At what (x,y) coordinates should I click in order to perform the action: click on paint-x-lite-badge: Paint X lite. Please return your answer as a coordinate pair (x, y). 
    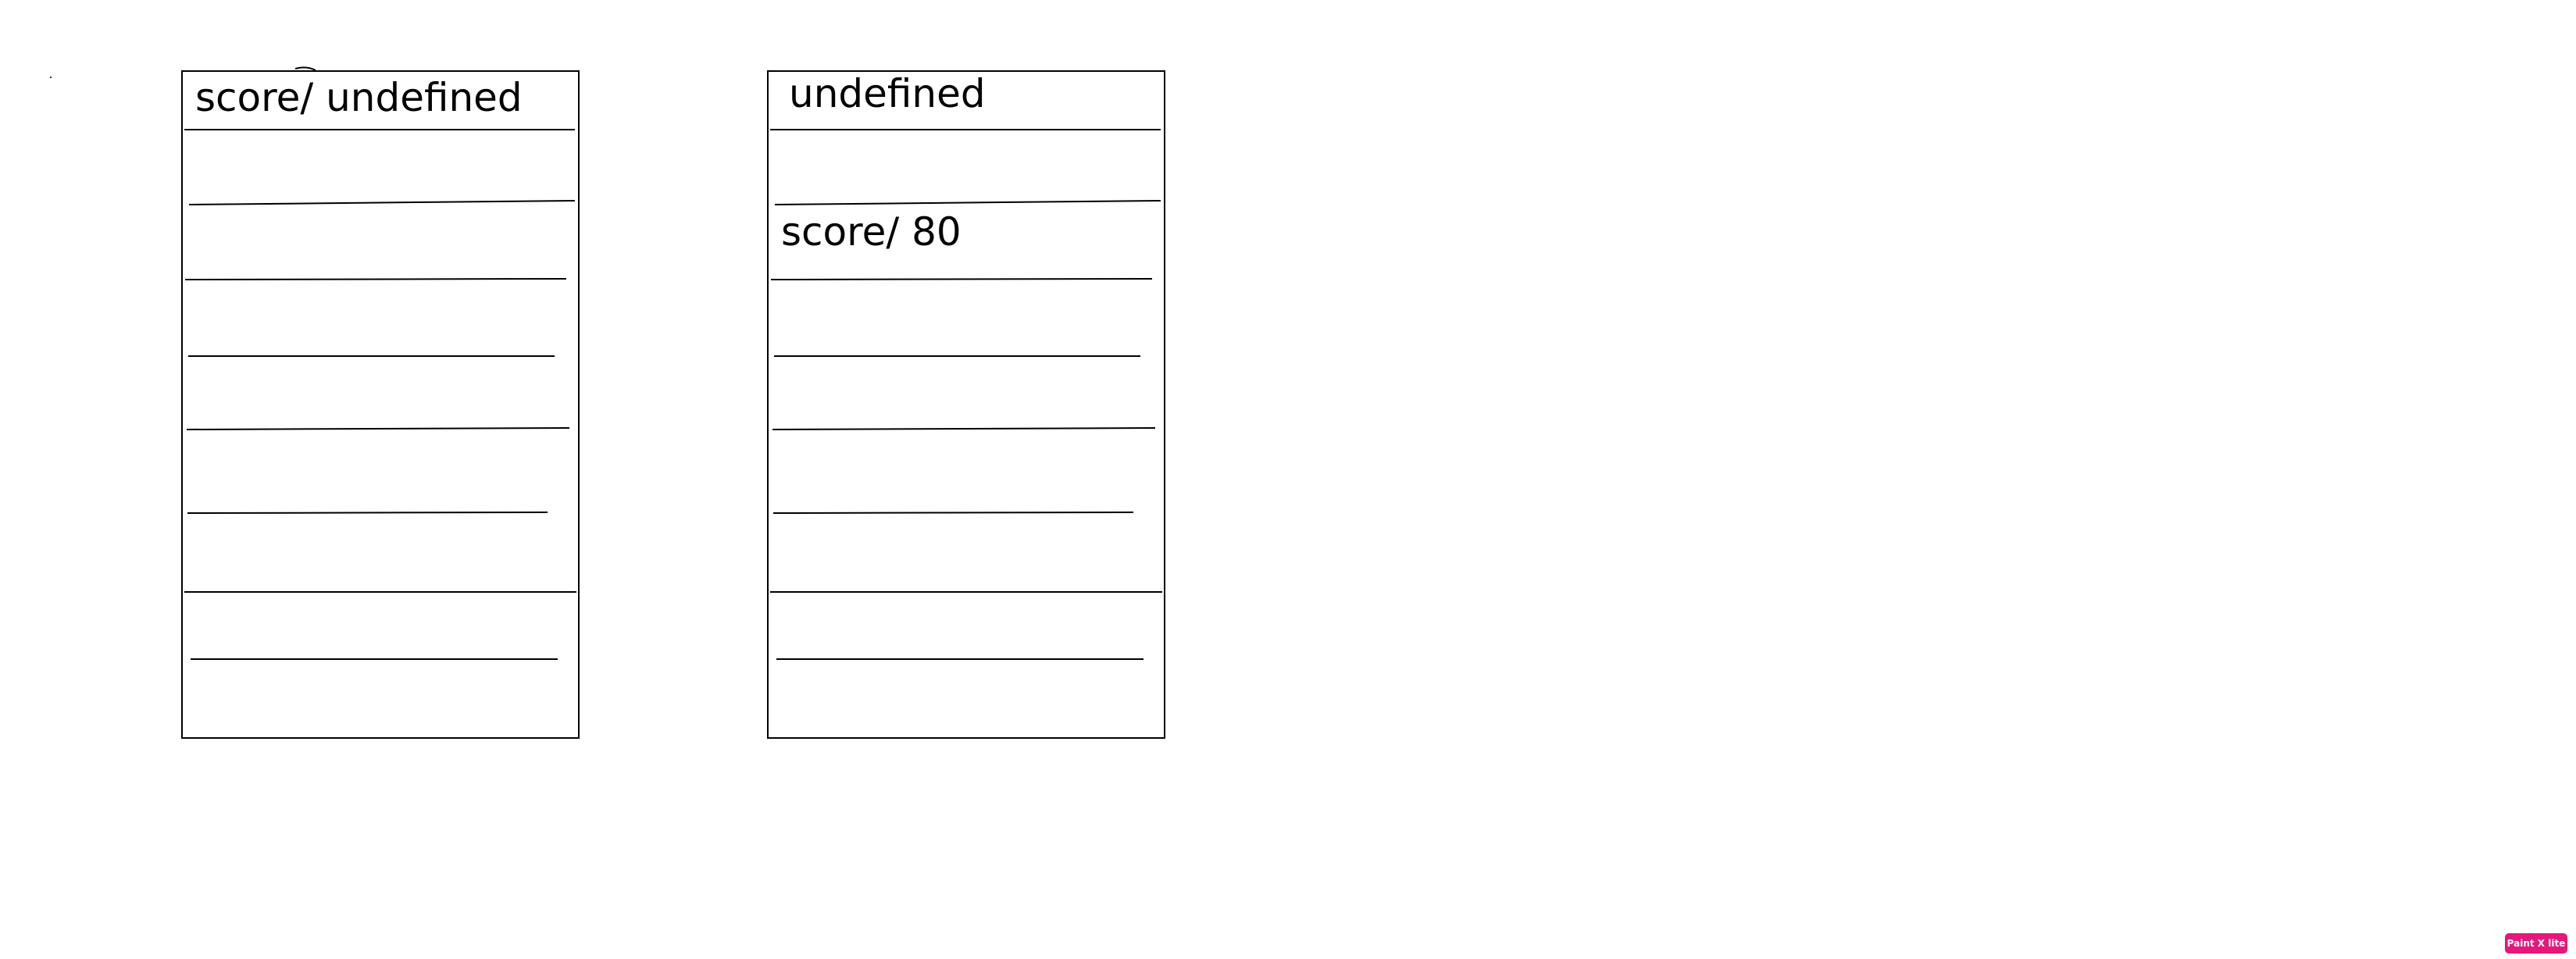
    Looking at the image, I should click on (2536, 944).